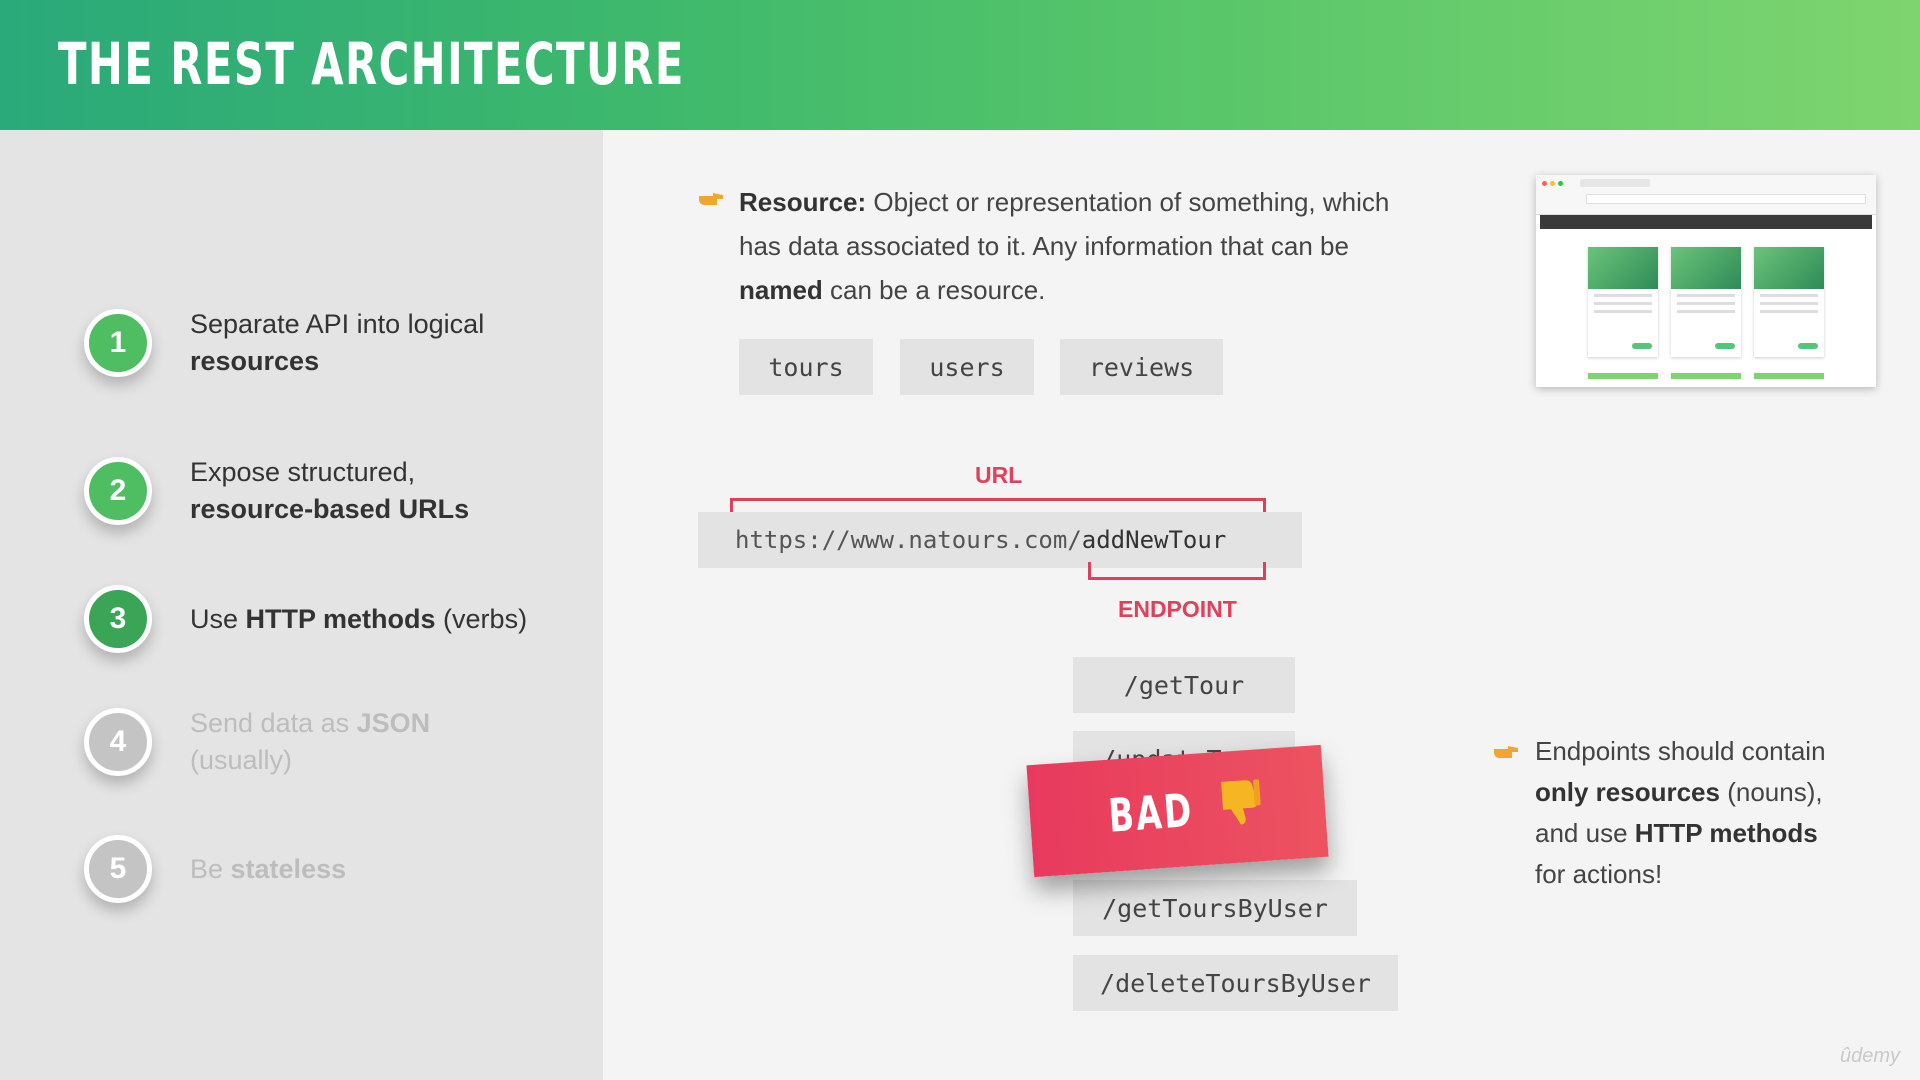  What do you see at coordinates (118, 742) in the screenshot?
I see `step-4-number: 4` at bounding box center [118, 742].